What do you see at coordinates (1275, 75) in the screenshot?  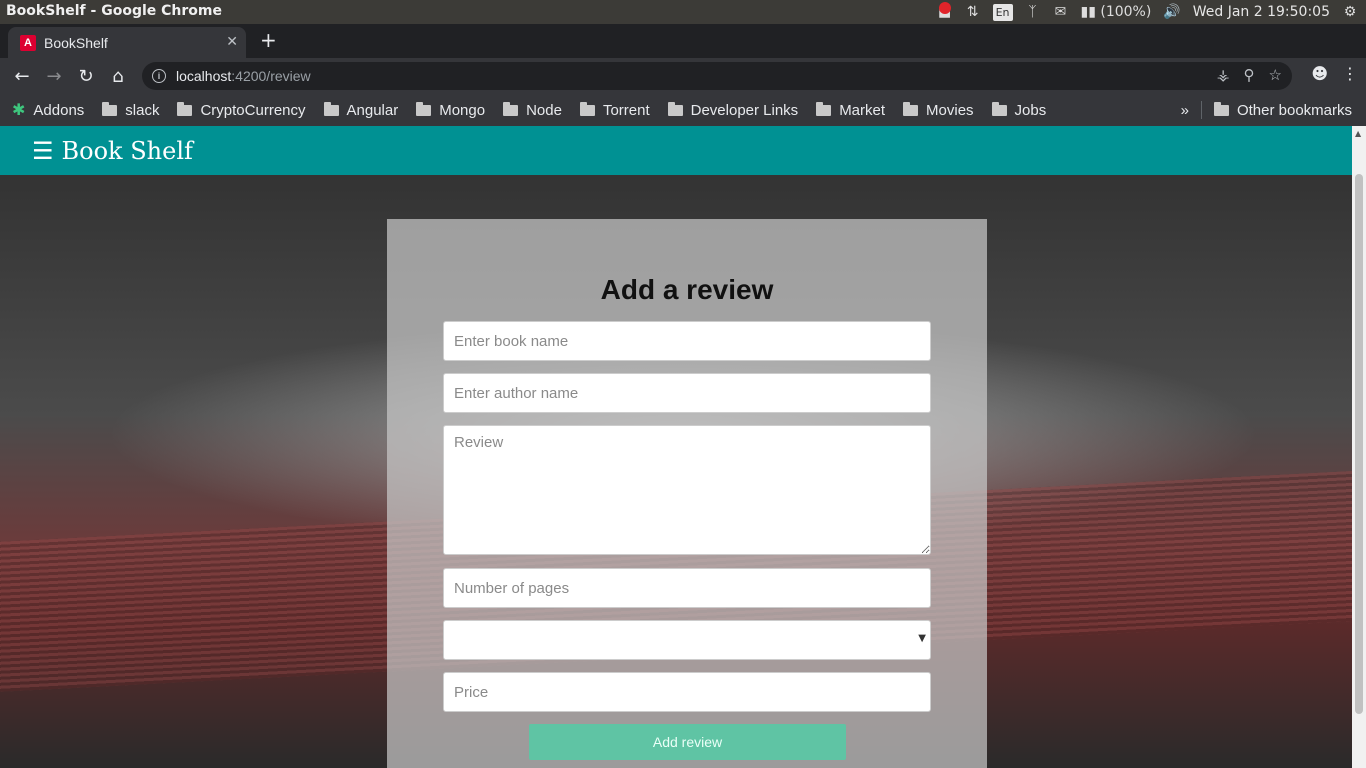 I see `bookmark-star-icon: ☆` at bounding box center [1275, 75].